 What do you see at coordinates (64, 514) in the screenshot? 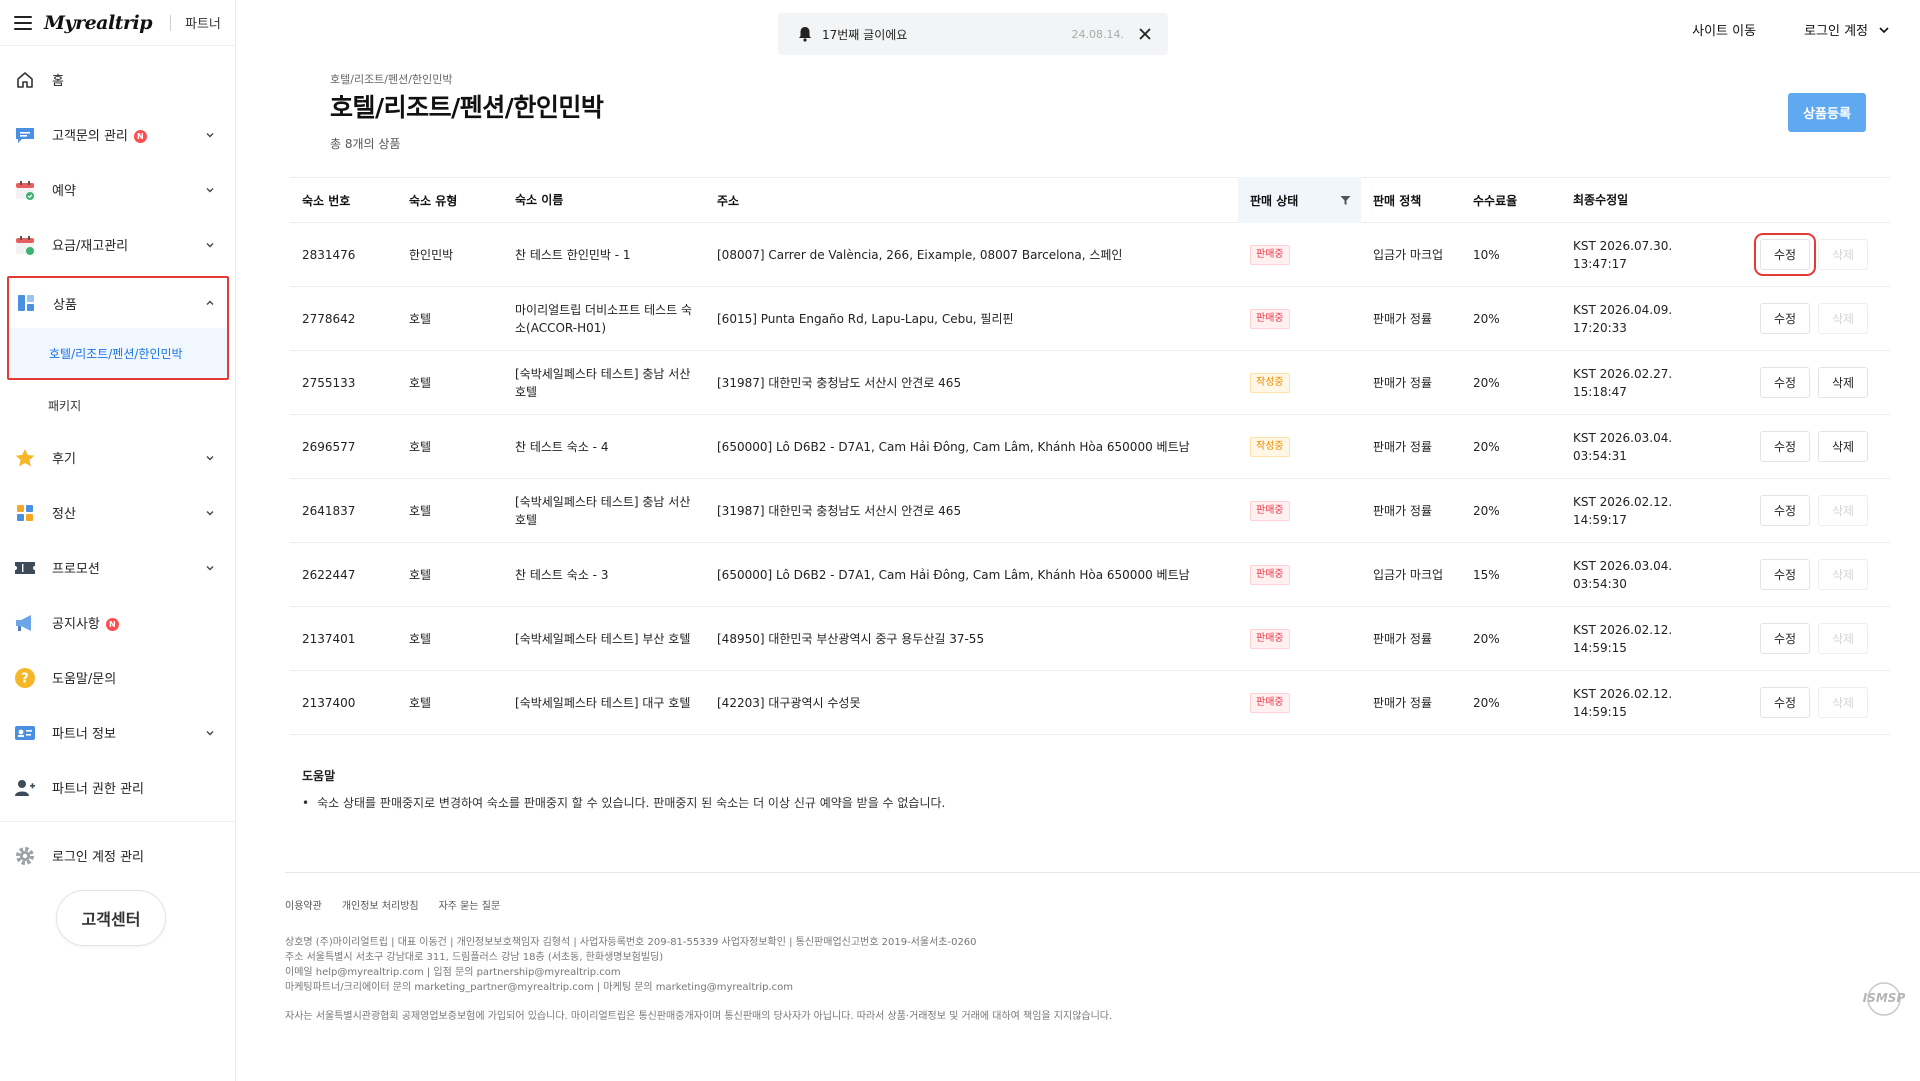
I see `sidebar-item-label: 정산` at bounding box center [64, 514].